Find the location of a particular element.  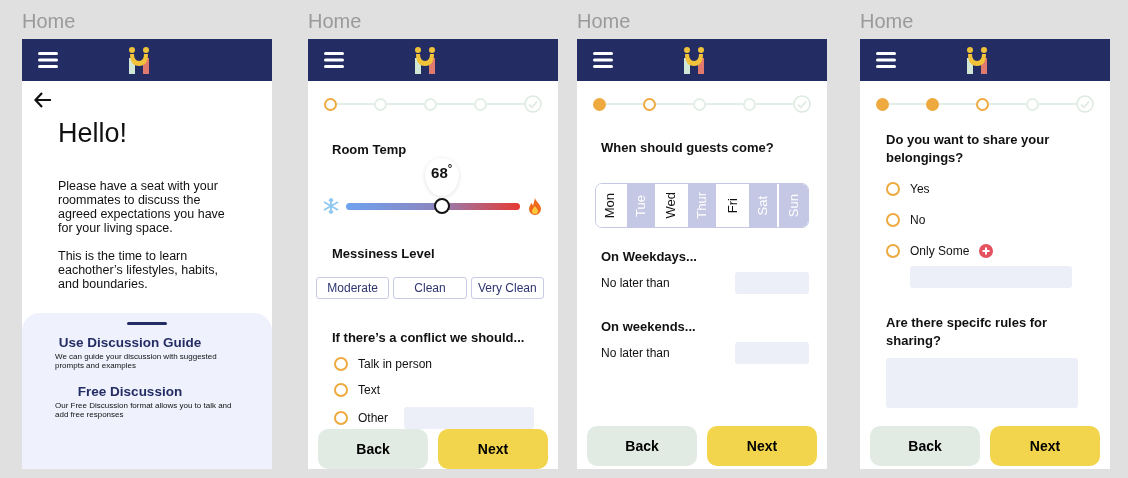

option-button: Very Clean is located at coordinates (507, 288).